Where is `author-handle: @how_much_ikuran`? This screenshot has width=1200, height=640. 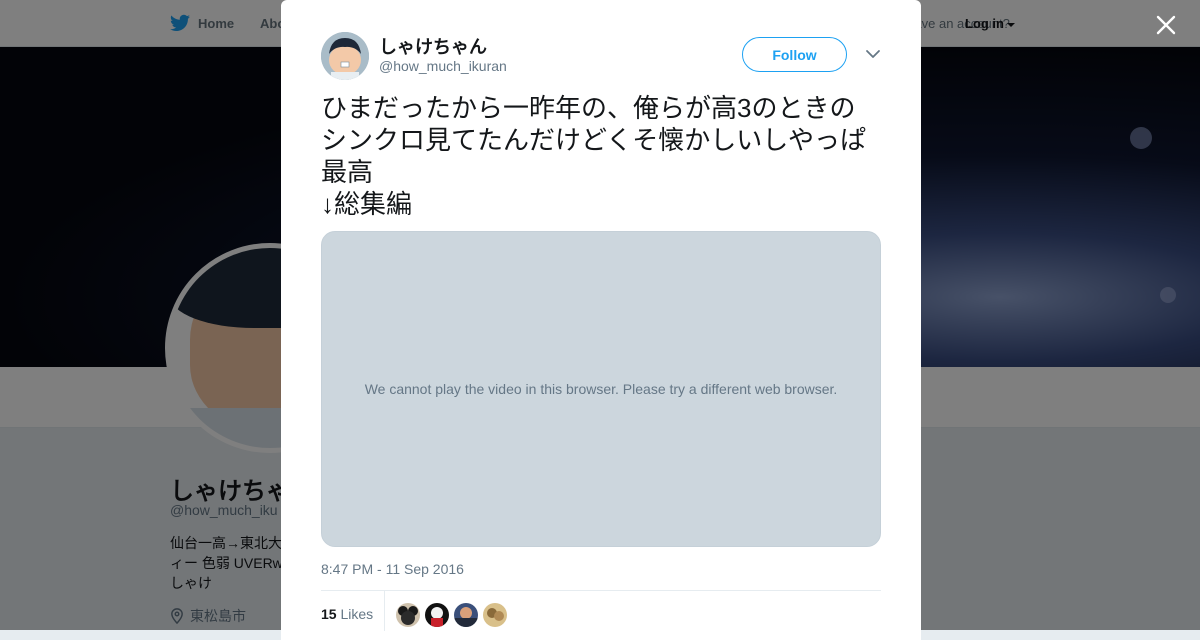 author-handle: @how_much_ikuran is located at coordinates (443, 66).